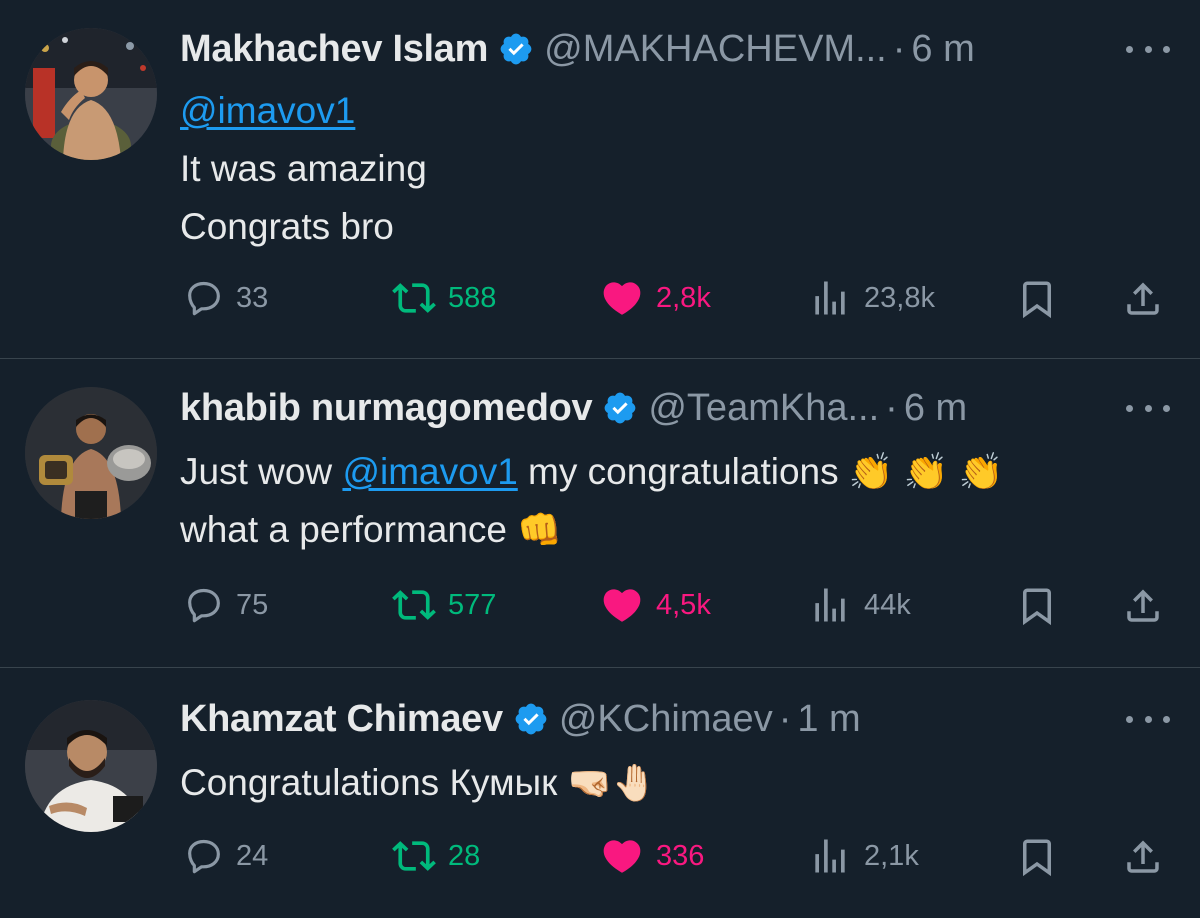 This screenshot has height=918, width=1200. What do you see at coordinates (226, 856) in the screenshot?
I see `reply-button: 24` at bounding box center [226, 856].